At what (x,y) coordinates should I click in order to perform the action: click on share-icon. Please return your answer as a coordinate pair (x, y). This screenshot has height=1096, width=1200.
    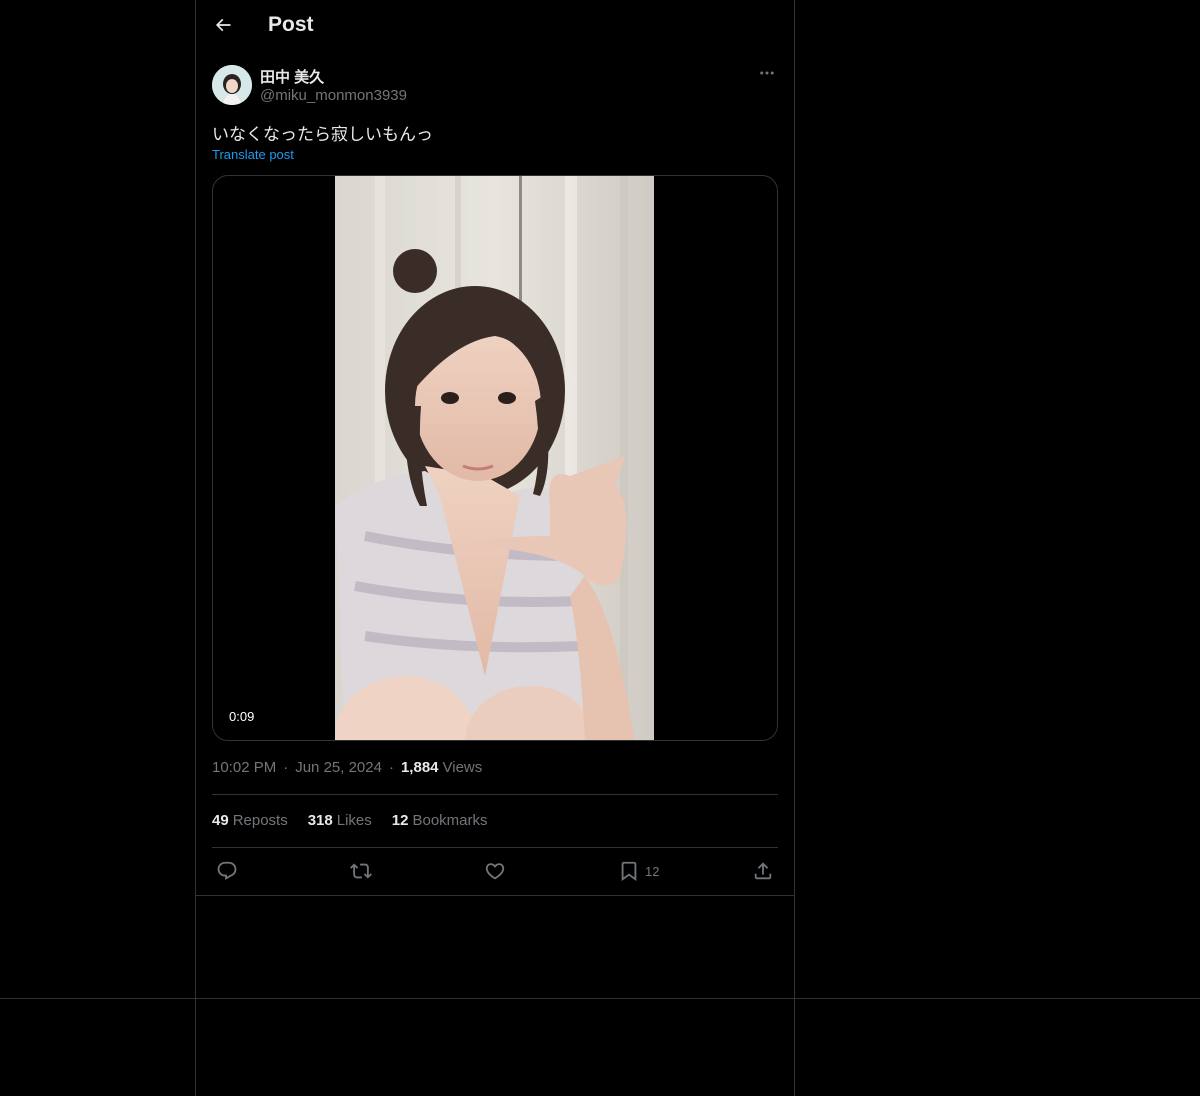
    Looking at the image, I should click on (763, 871).